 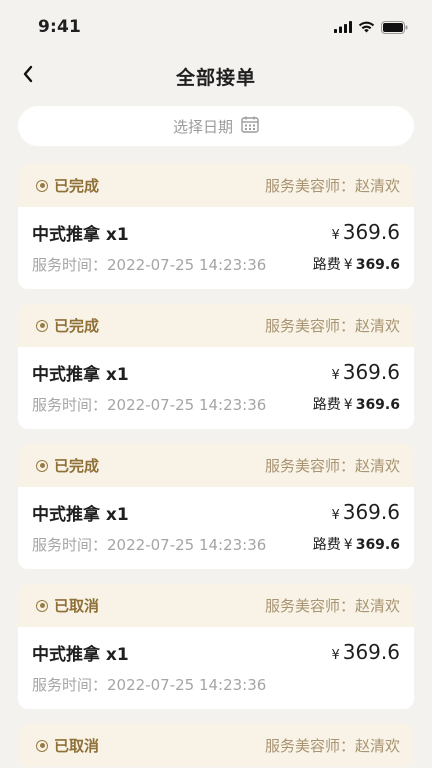 I want to click on nav-bar: 全部接单, so click(x=216, y=76).